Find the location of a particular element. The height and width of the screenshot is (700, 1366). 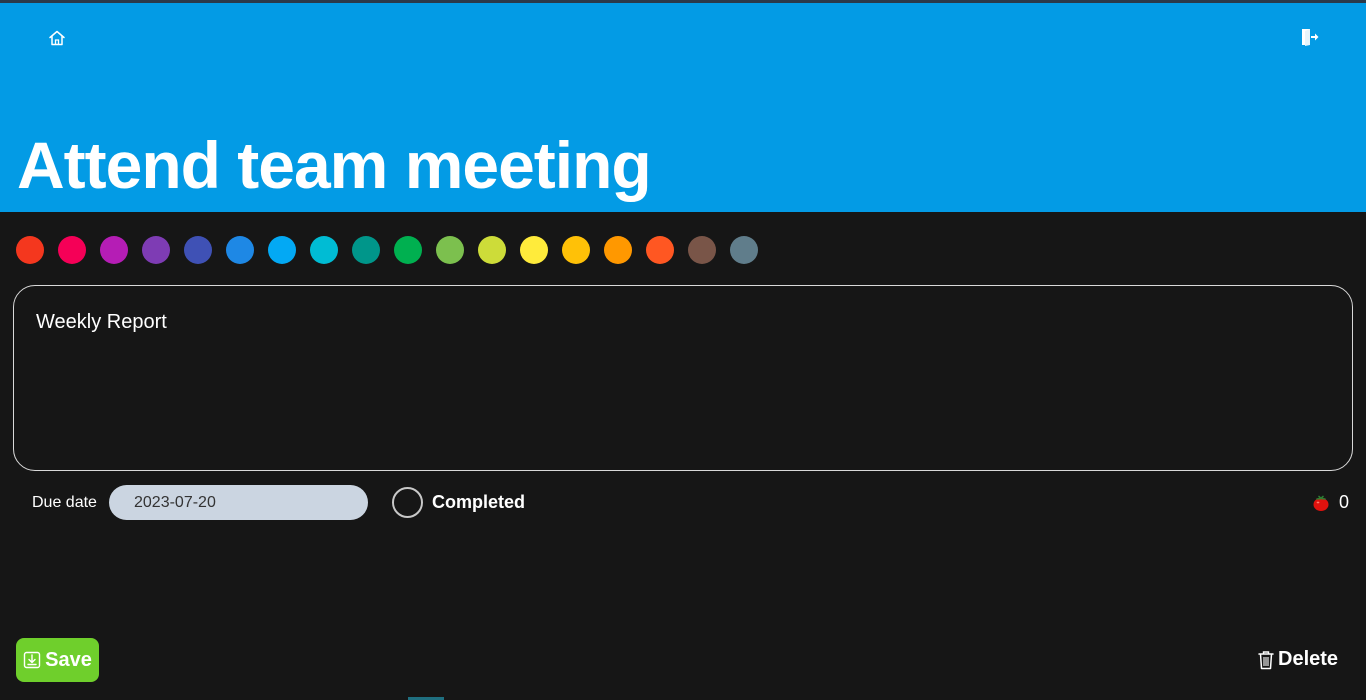

completed-checkbox is located at coordinates (407, 502).